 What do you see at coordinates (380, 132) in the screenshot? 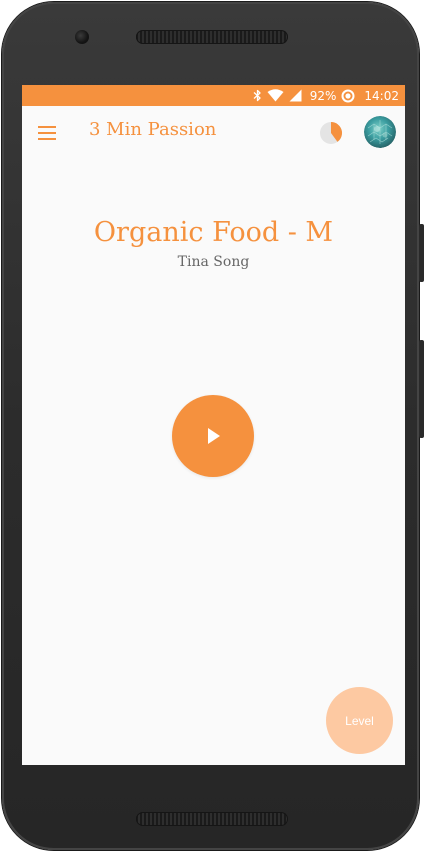
I see `profile-avatar` at bounding box center [380, 132].